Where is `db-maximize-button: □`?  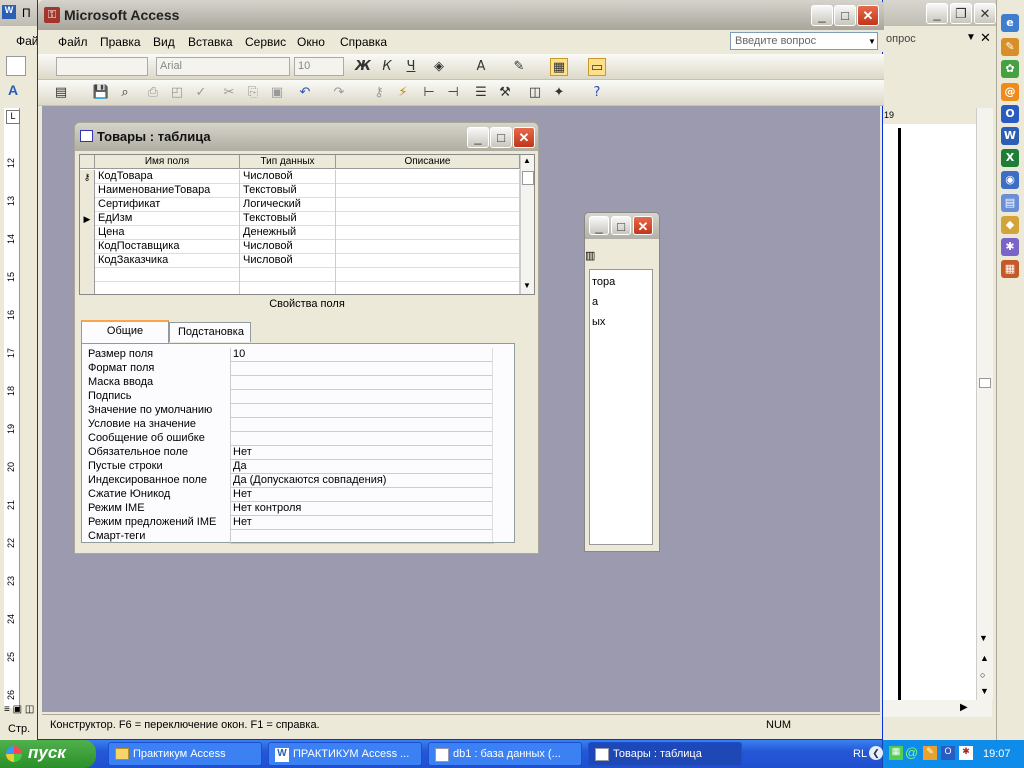
db-maximize-button: □ is located at coordinates (621, 225).